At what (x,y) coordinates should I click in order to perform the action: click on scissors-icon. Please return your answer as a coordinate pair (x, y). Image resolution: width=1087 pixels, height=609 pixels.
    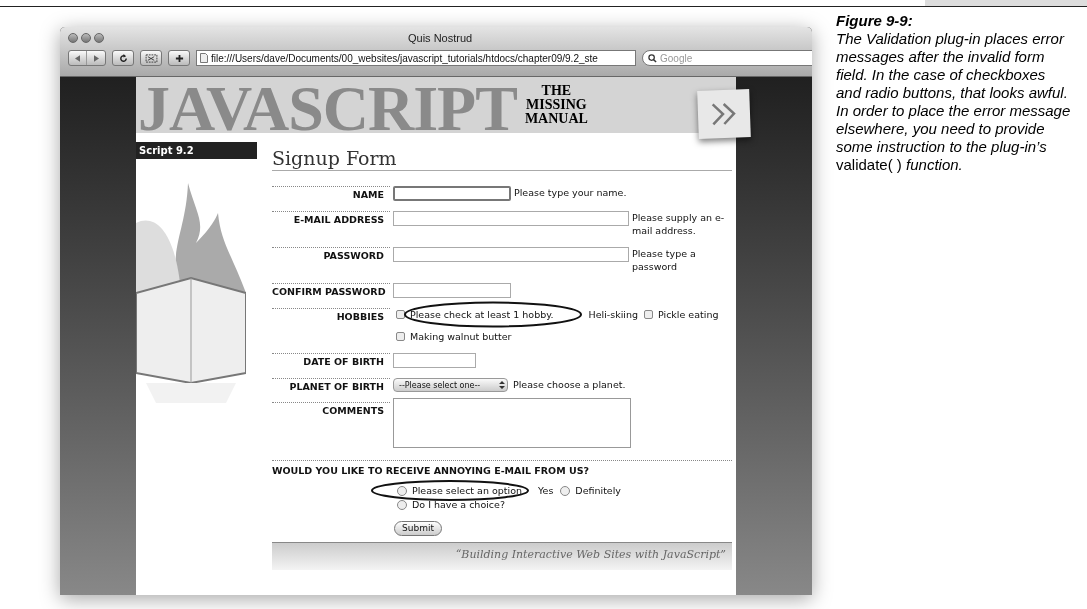
    Looking at the image, I should click on (151, 58).